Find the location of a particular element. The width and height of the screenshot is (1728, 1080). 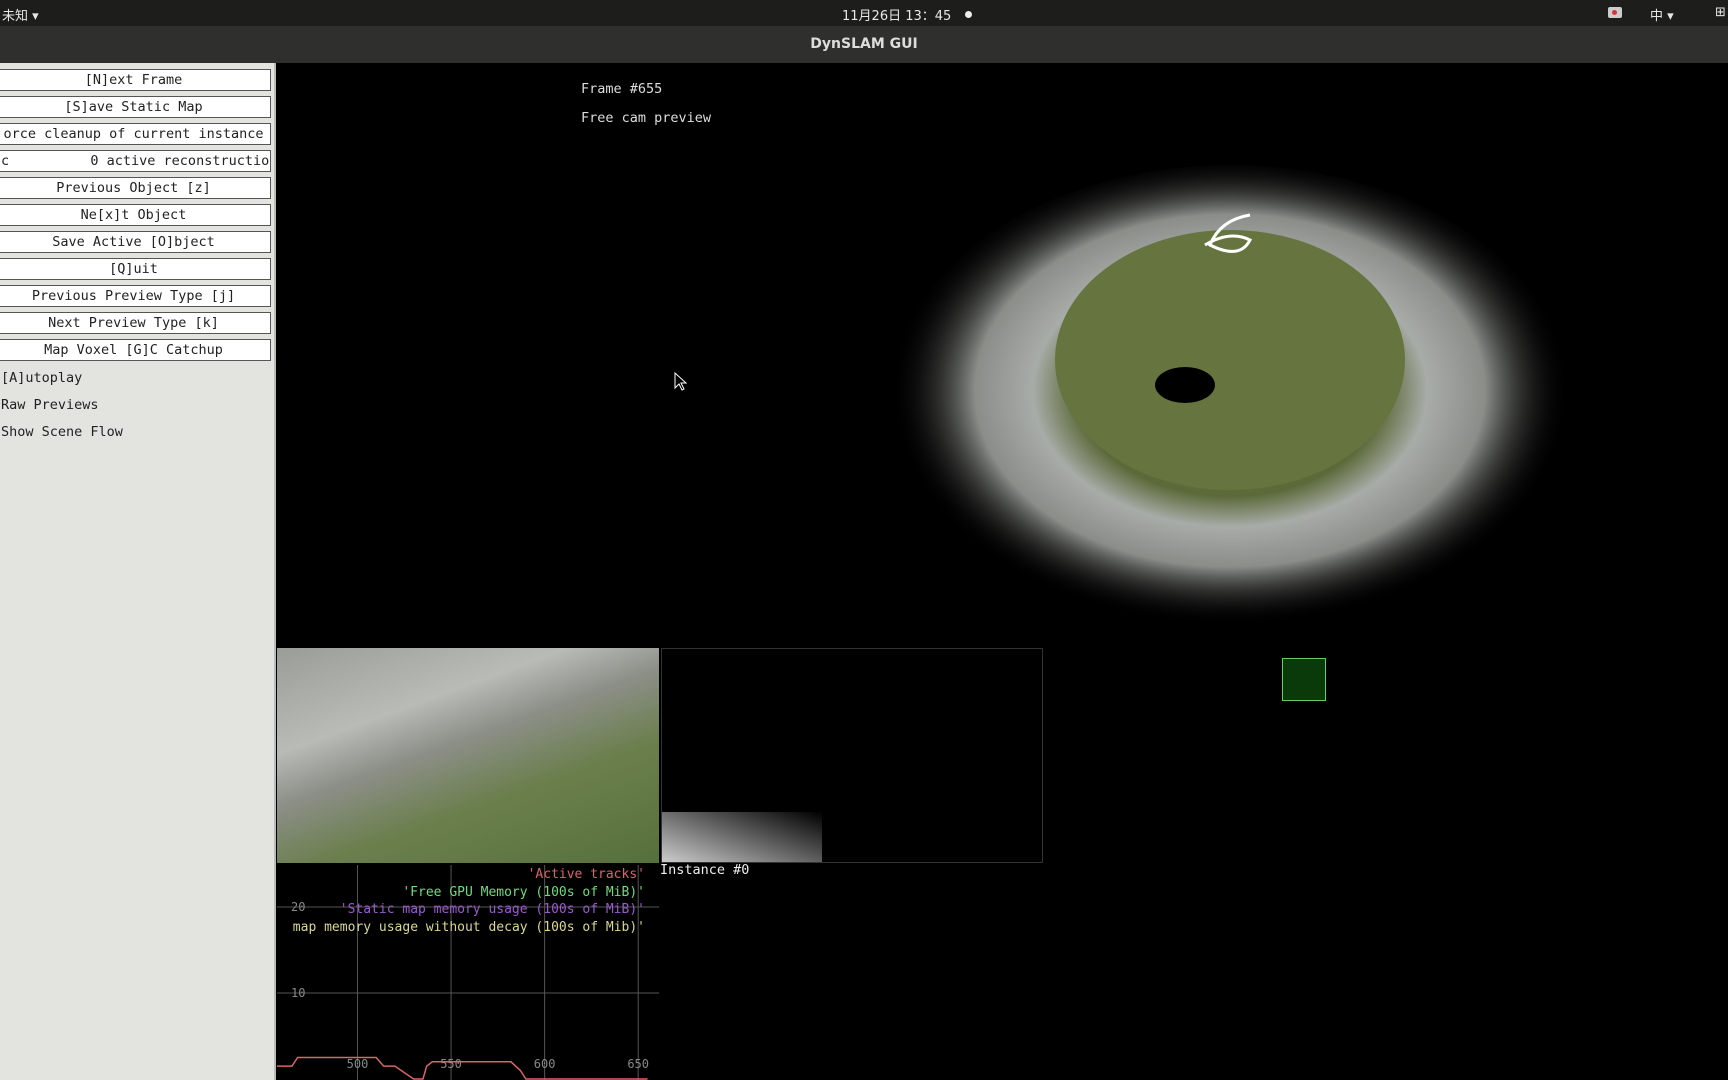

system-top-bar: 未知 ▾ 11月26日 13：45 中 ▾ ⊞ is located at coordinates (864, 13).